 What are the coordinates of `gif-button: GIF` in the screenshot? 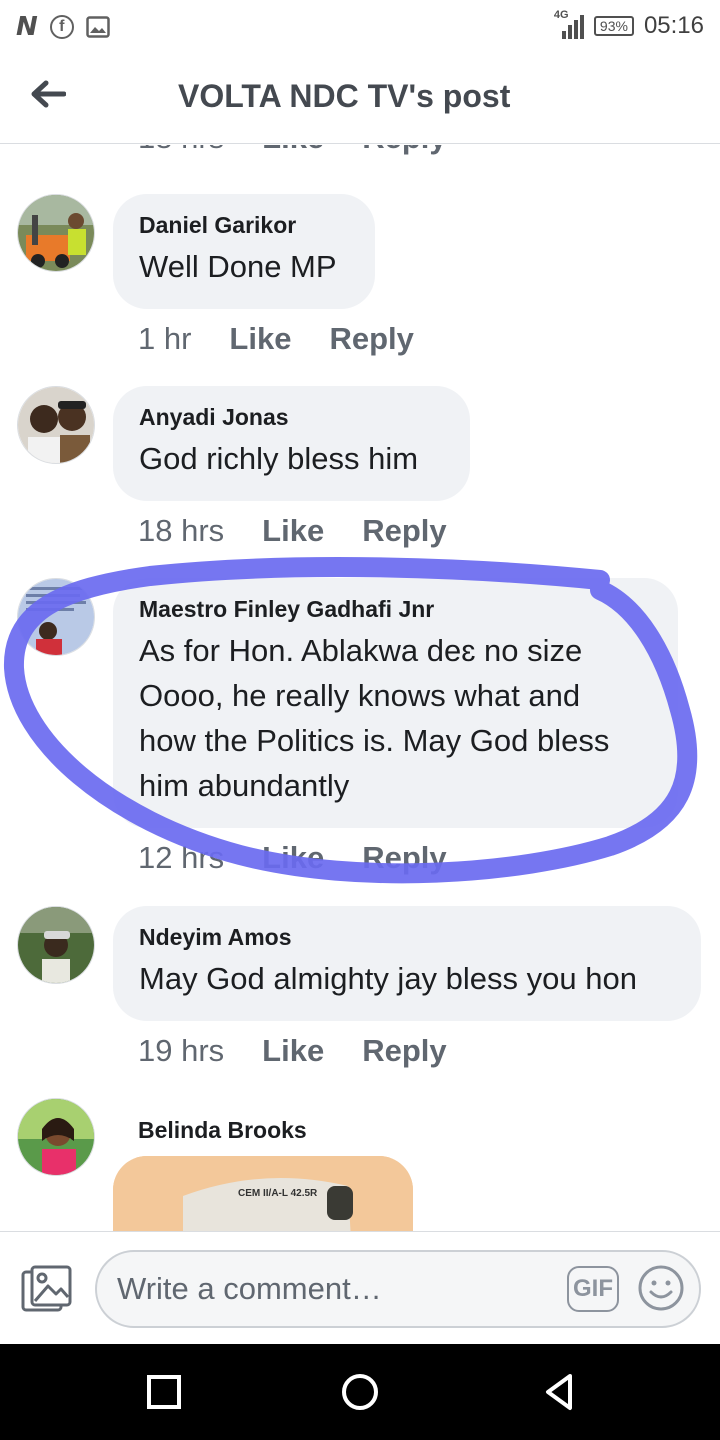 It's located at (593, 1289).